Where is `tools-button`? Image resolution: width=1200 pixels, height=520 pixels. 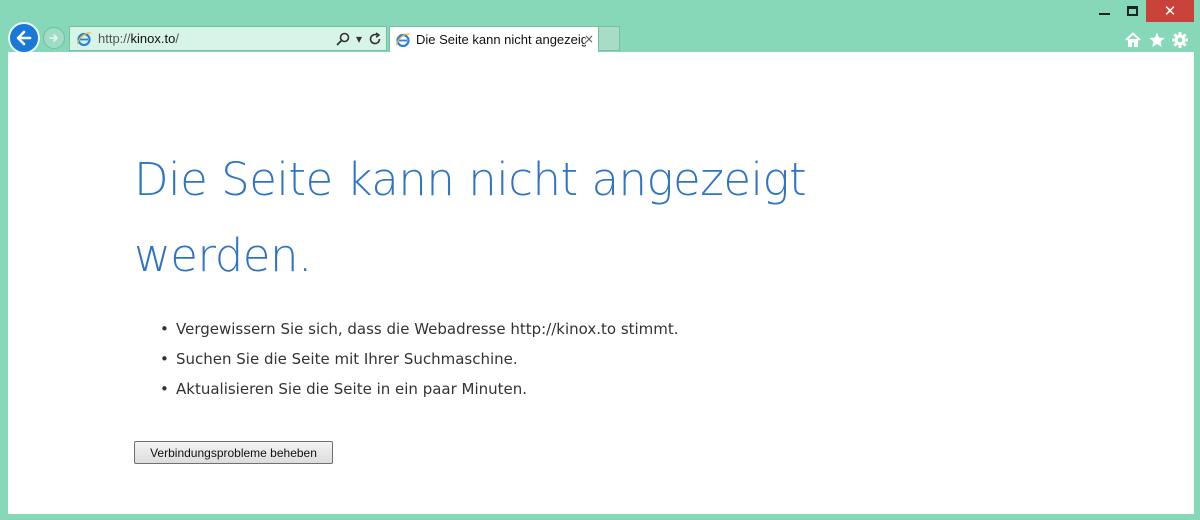
tools-button is located at coordinates (1180, 40).